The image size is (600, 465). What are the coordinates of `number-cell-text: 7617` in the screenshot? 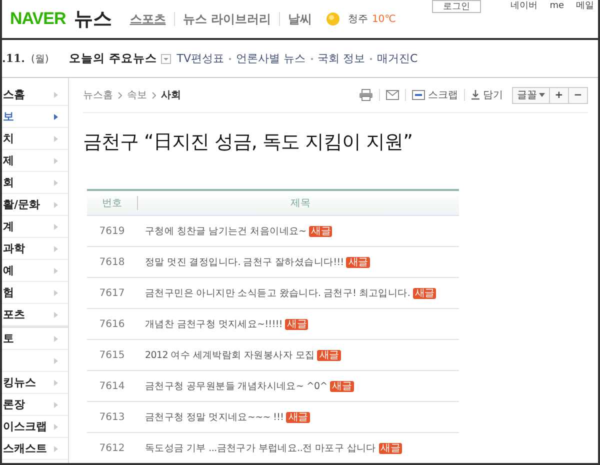 It's located at (112, 293).